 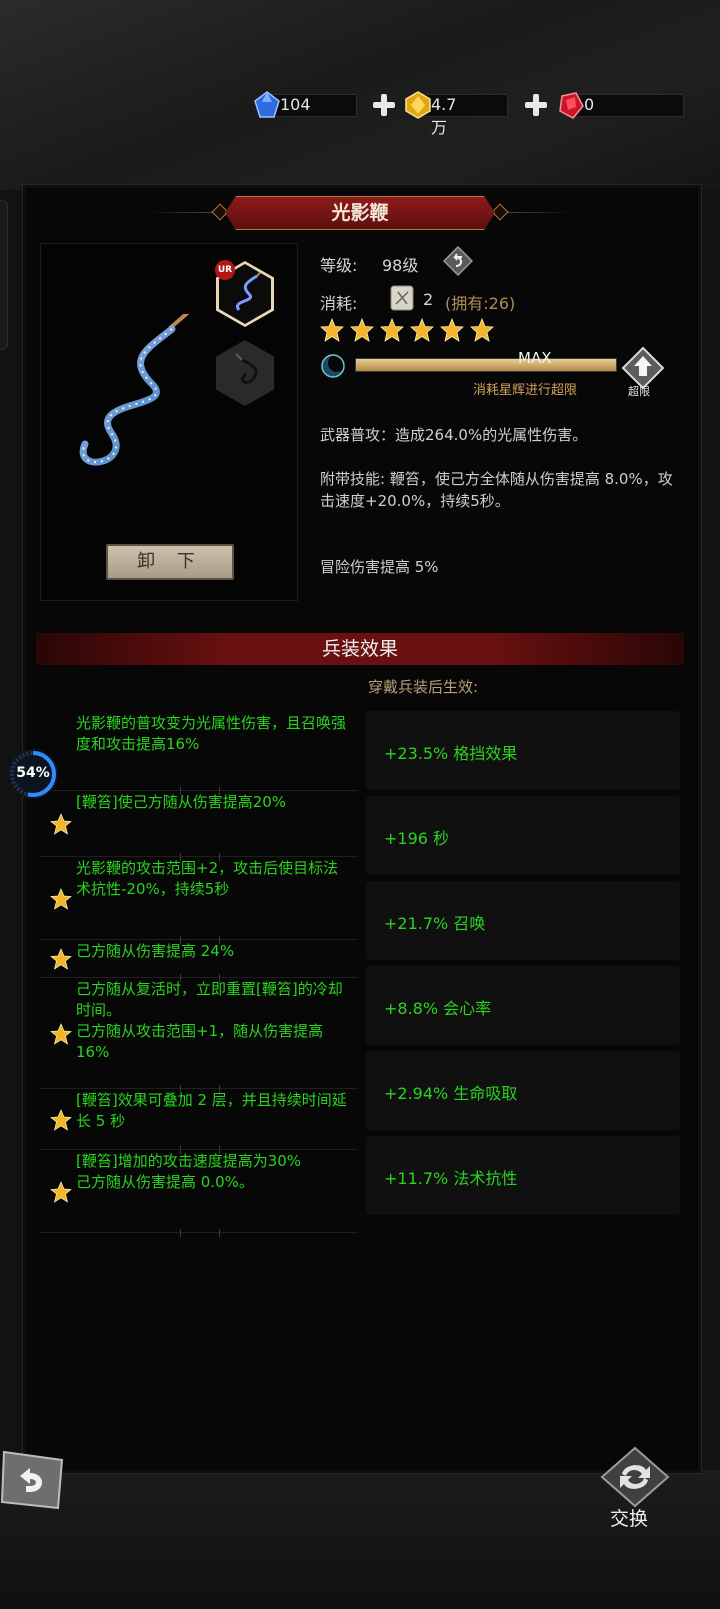 What do you see at coordinates (639, 391) in the screenshot?
I see `limit-break-label: 超限` at bounding box center [639, 391].